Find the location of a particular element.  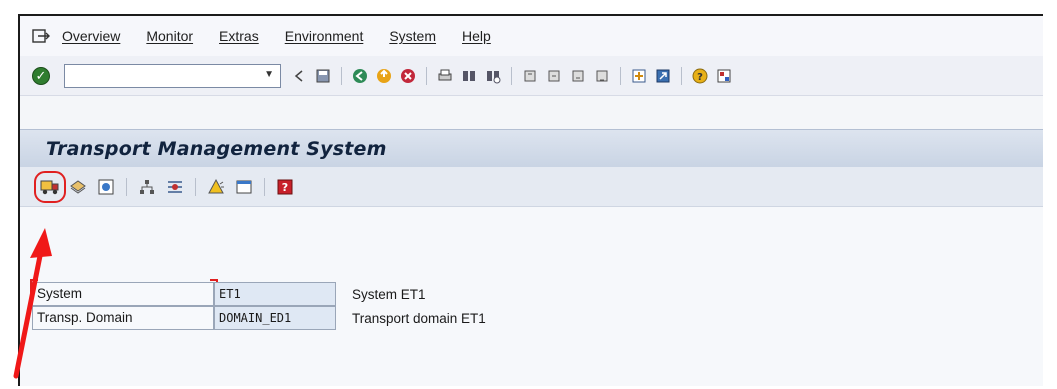

alert-monitor-icon is located at coordinates (216, 187).